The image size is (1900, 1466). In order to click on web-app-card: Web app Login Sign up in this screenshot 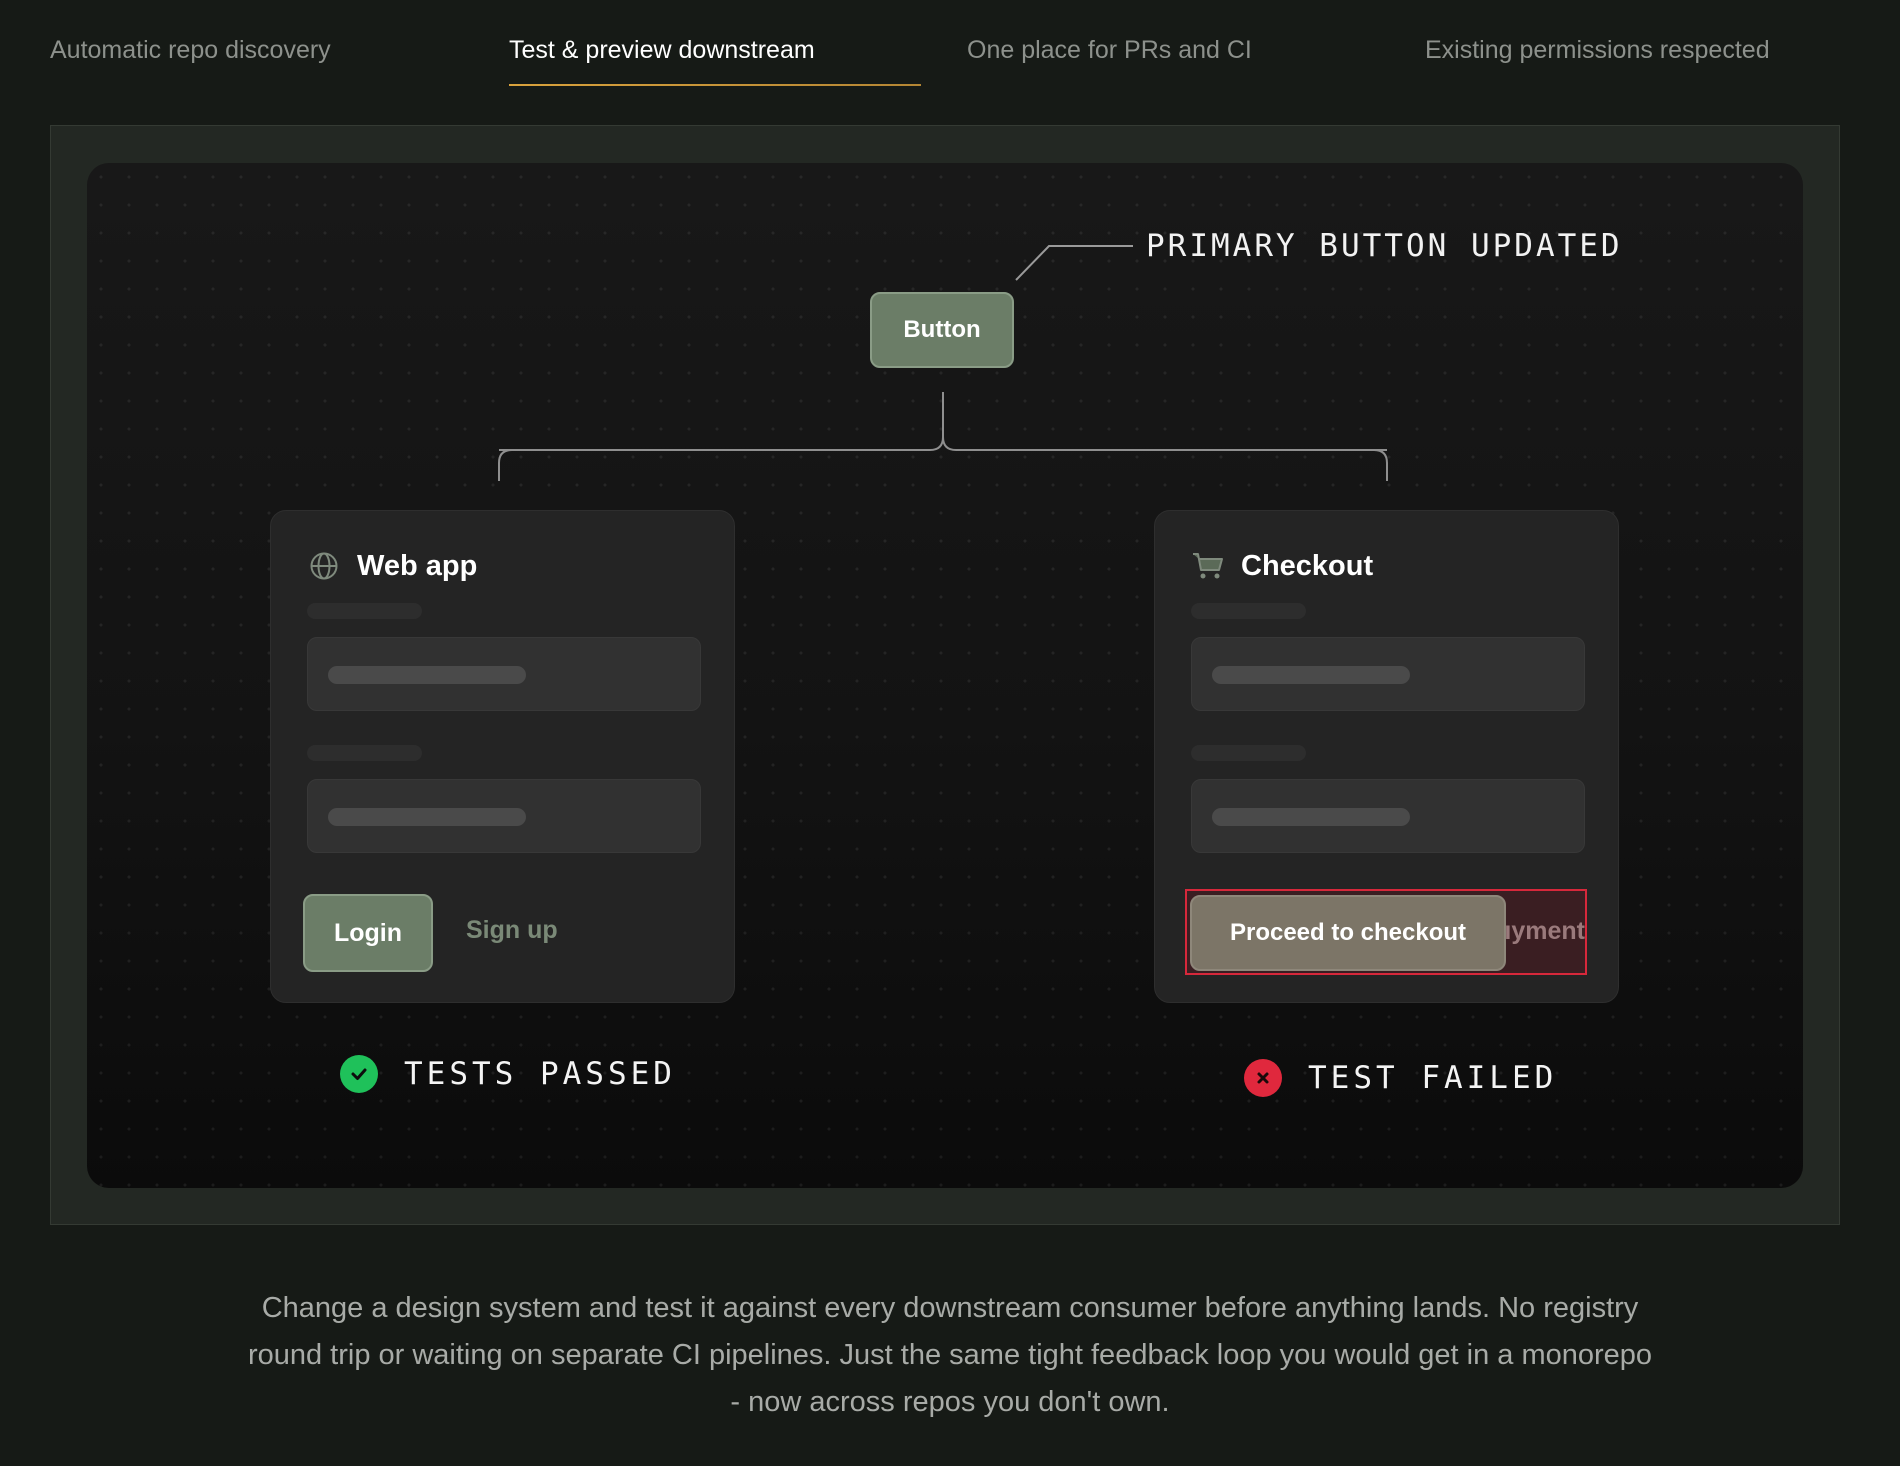, I will do `click(502, 756)`.